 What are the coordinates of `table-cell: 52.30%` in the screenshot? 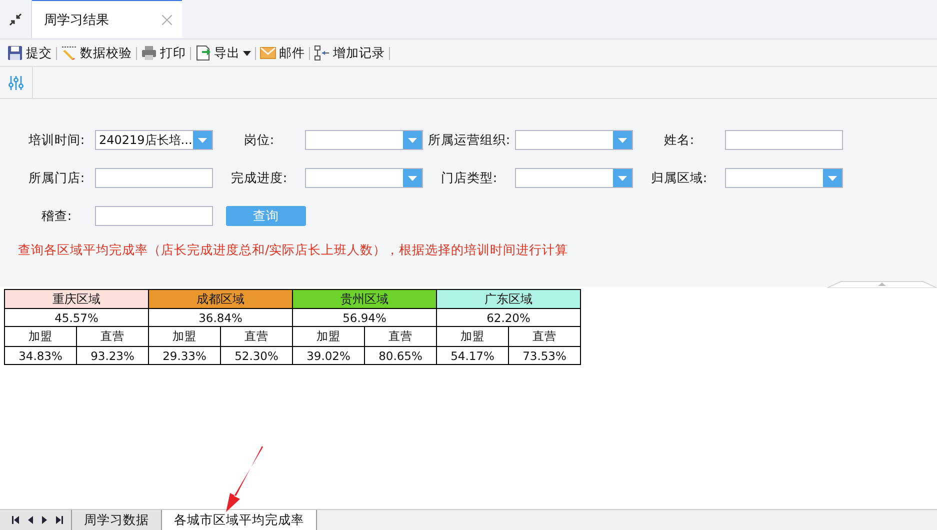 It's located at (256, 355).